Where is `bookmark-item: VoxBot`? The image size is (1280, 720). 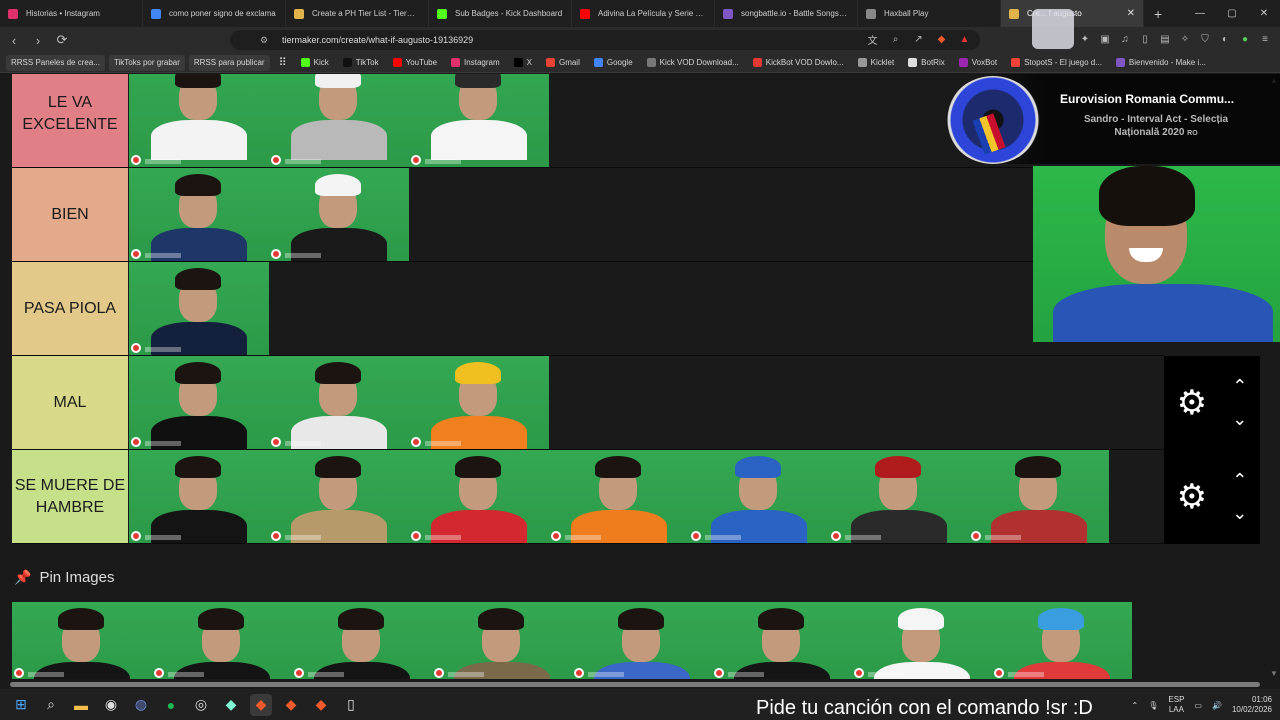 bookmark-item: VoxBot is located at coordinates (978, 63).